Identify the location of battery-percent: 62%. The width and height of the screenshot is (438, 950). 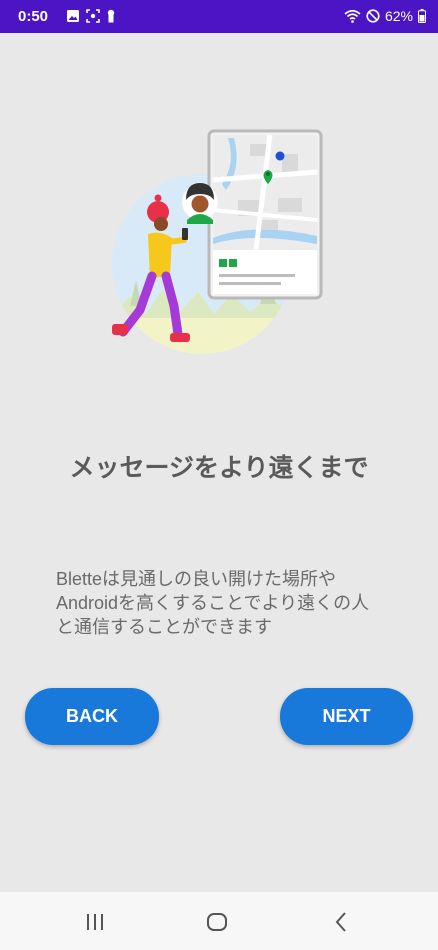
(398, 16).